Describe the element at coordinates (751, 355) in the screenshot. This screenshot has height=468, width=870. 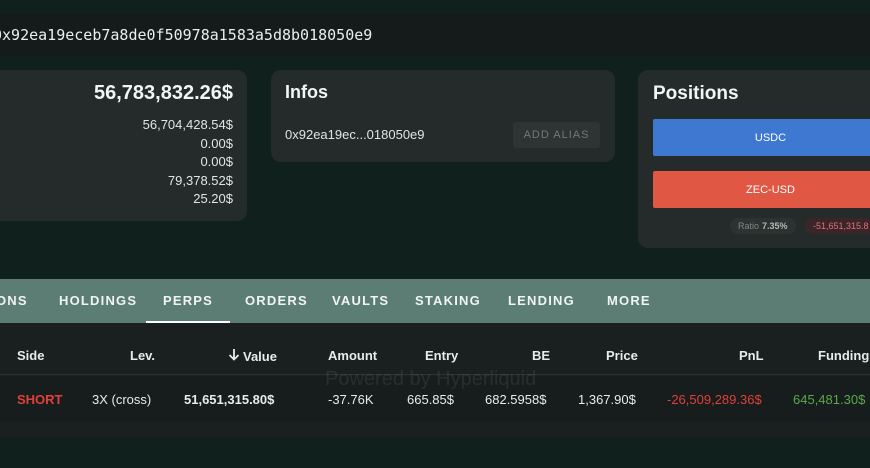
I see `header-pnl: PnL` at that location.